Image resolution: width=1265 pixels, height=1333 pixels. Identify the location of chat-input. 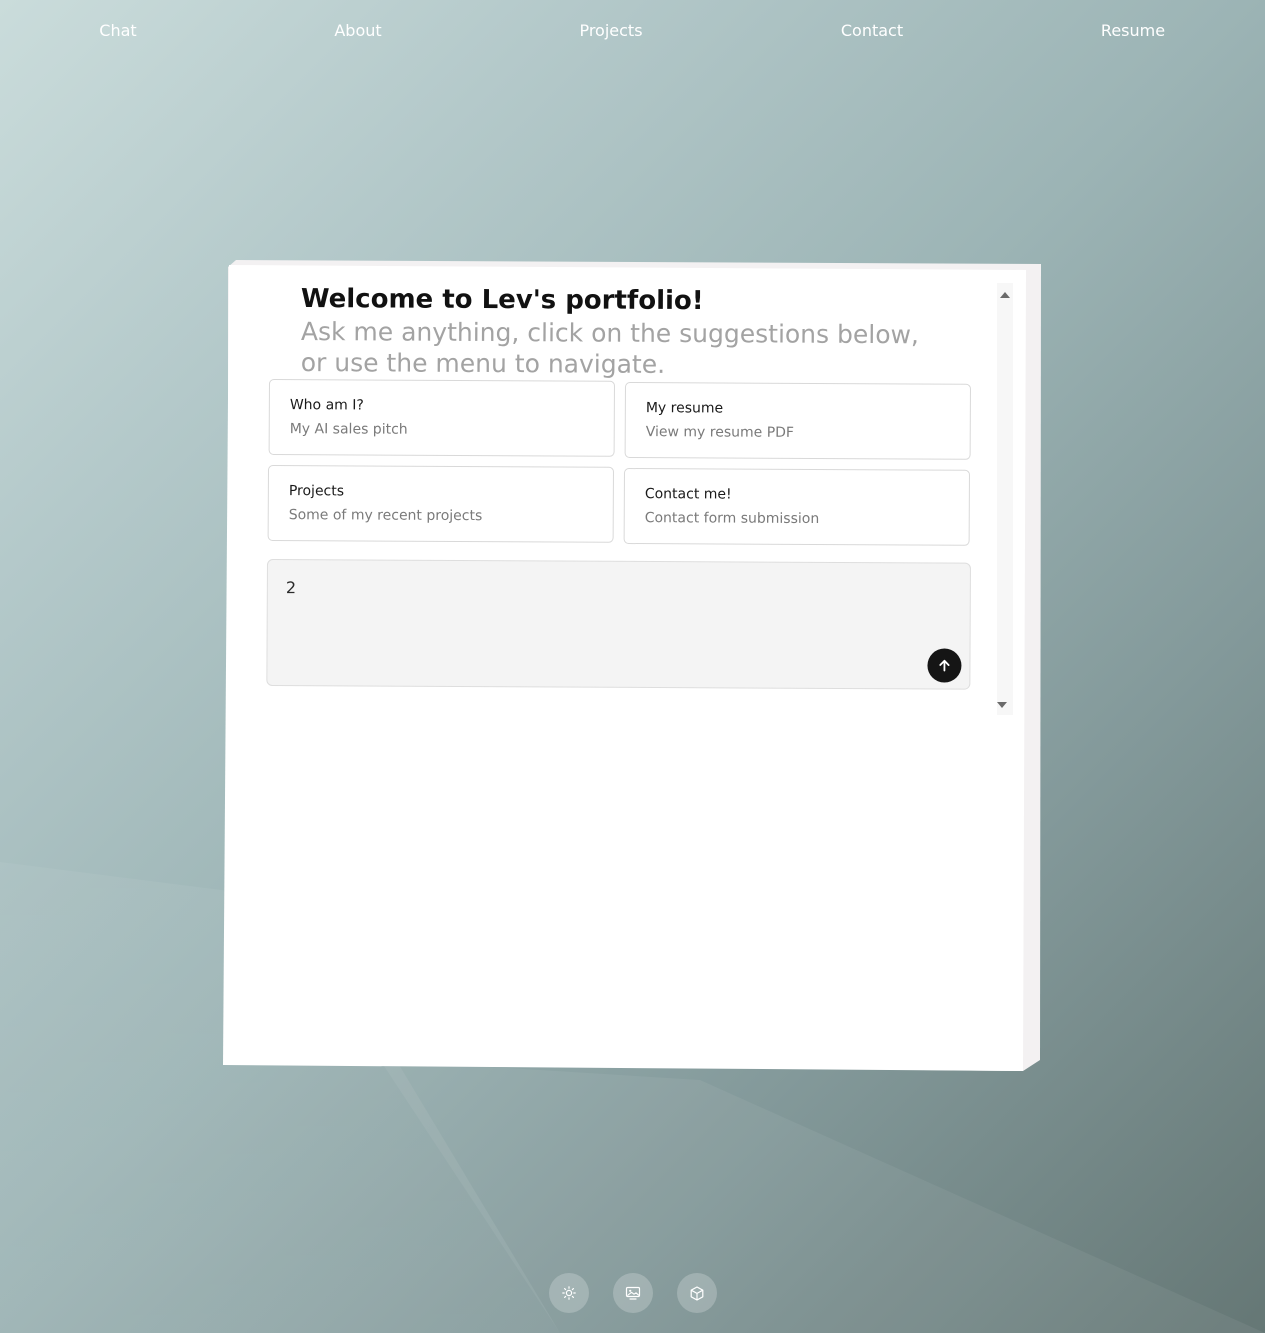
(595, 589).